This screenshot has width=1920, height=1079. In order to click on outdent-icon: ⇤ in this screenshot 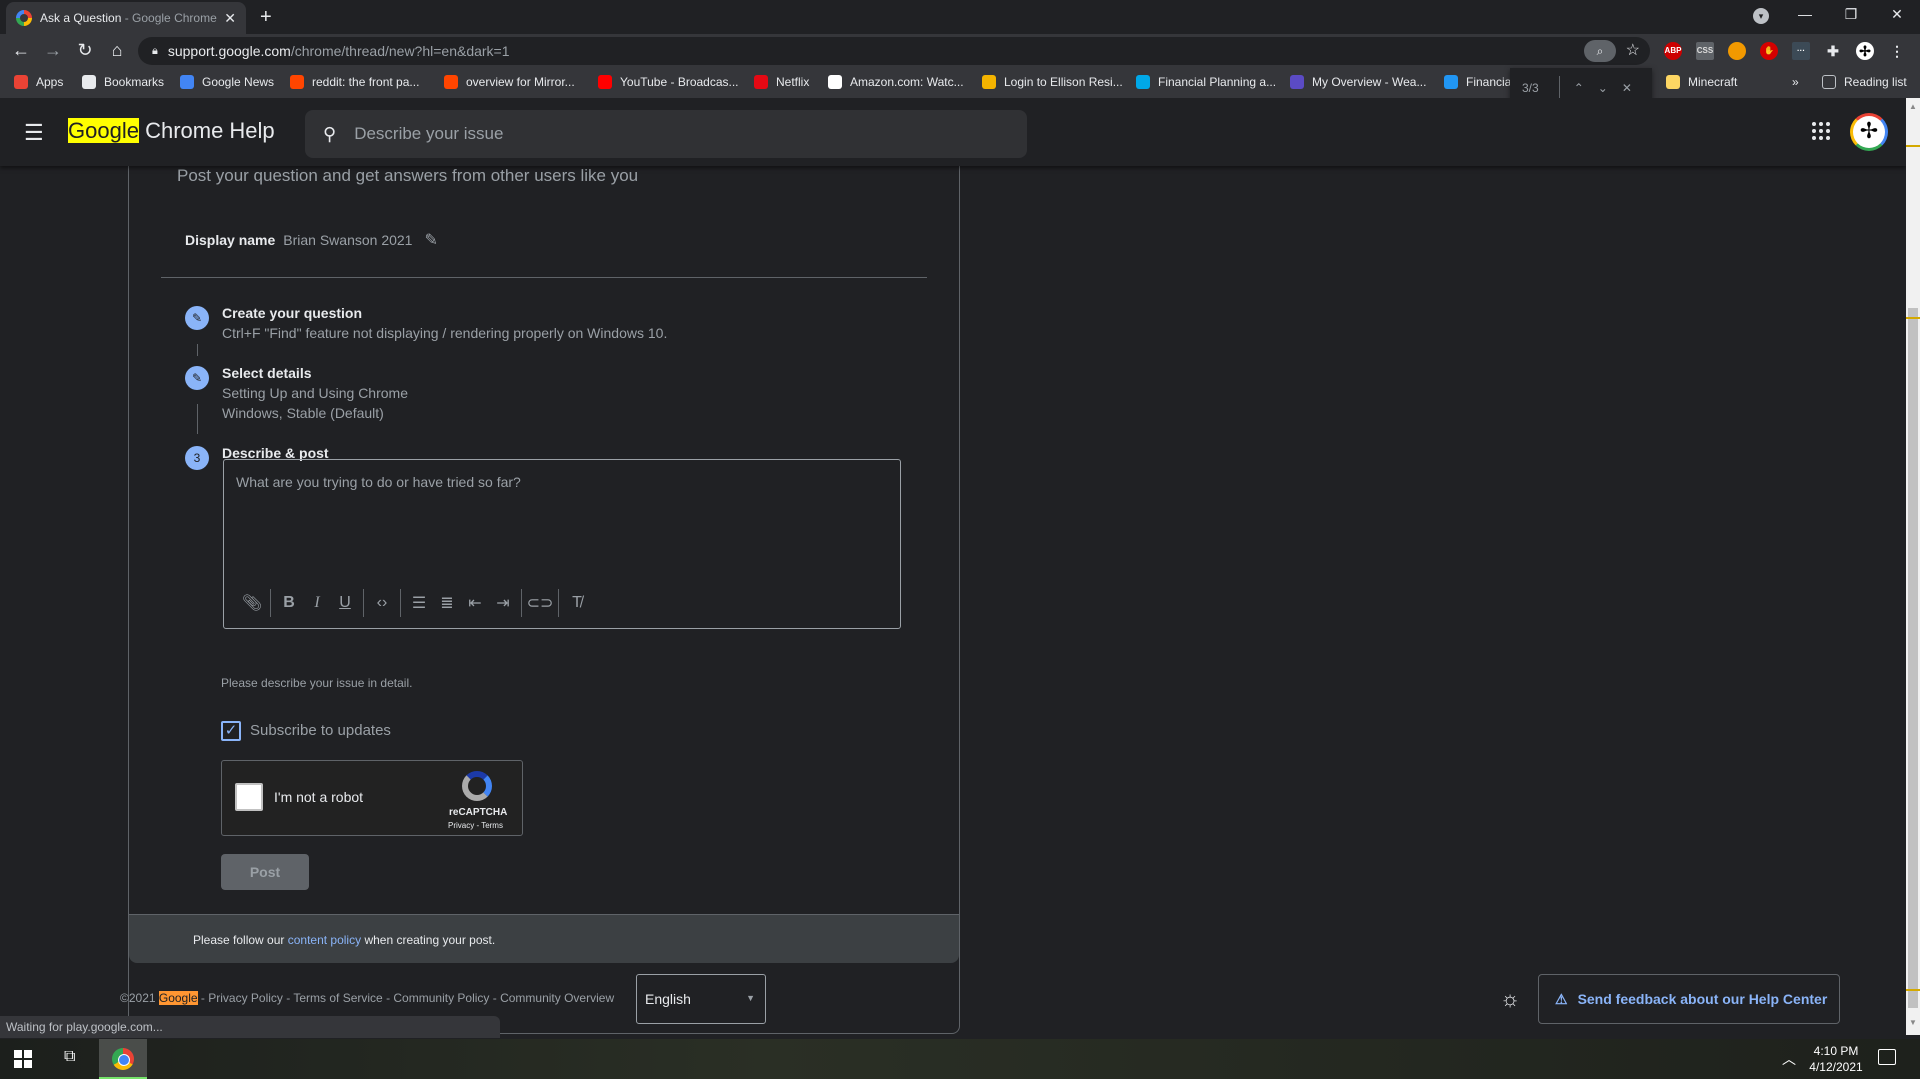, I will do `click(475, 603)`.